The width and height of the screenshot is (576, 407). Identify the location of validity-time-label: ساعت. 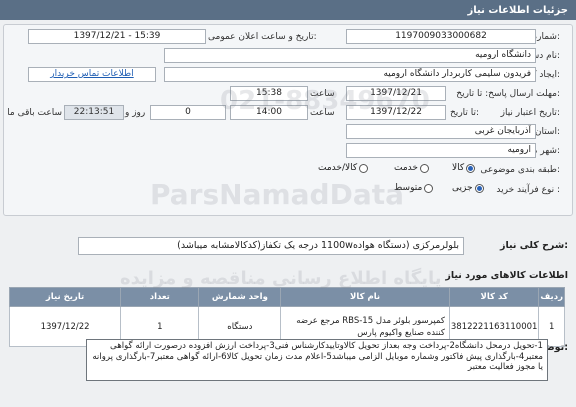
(322, 113).